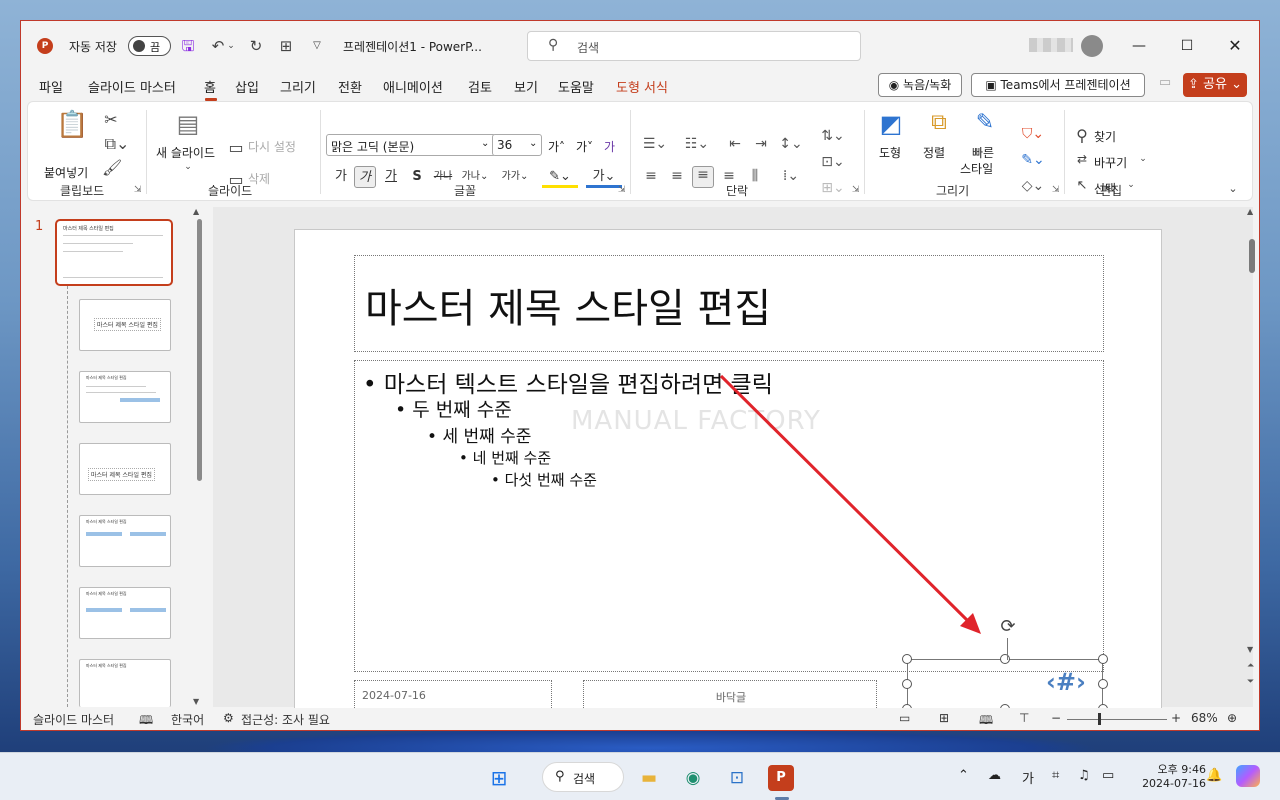 The width and height of the screenshot is (1280, 800). Describe the element at coordinates (114, 252) in the screenshot. I see `master-thumbnail: 마스터 제목 스타일 편집` at that location.